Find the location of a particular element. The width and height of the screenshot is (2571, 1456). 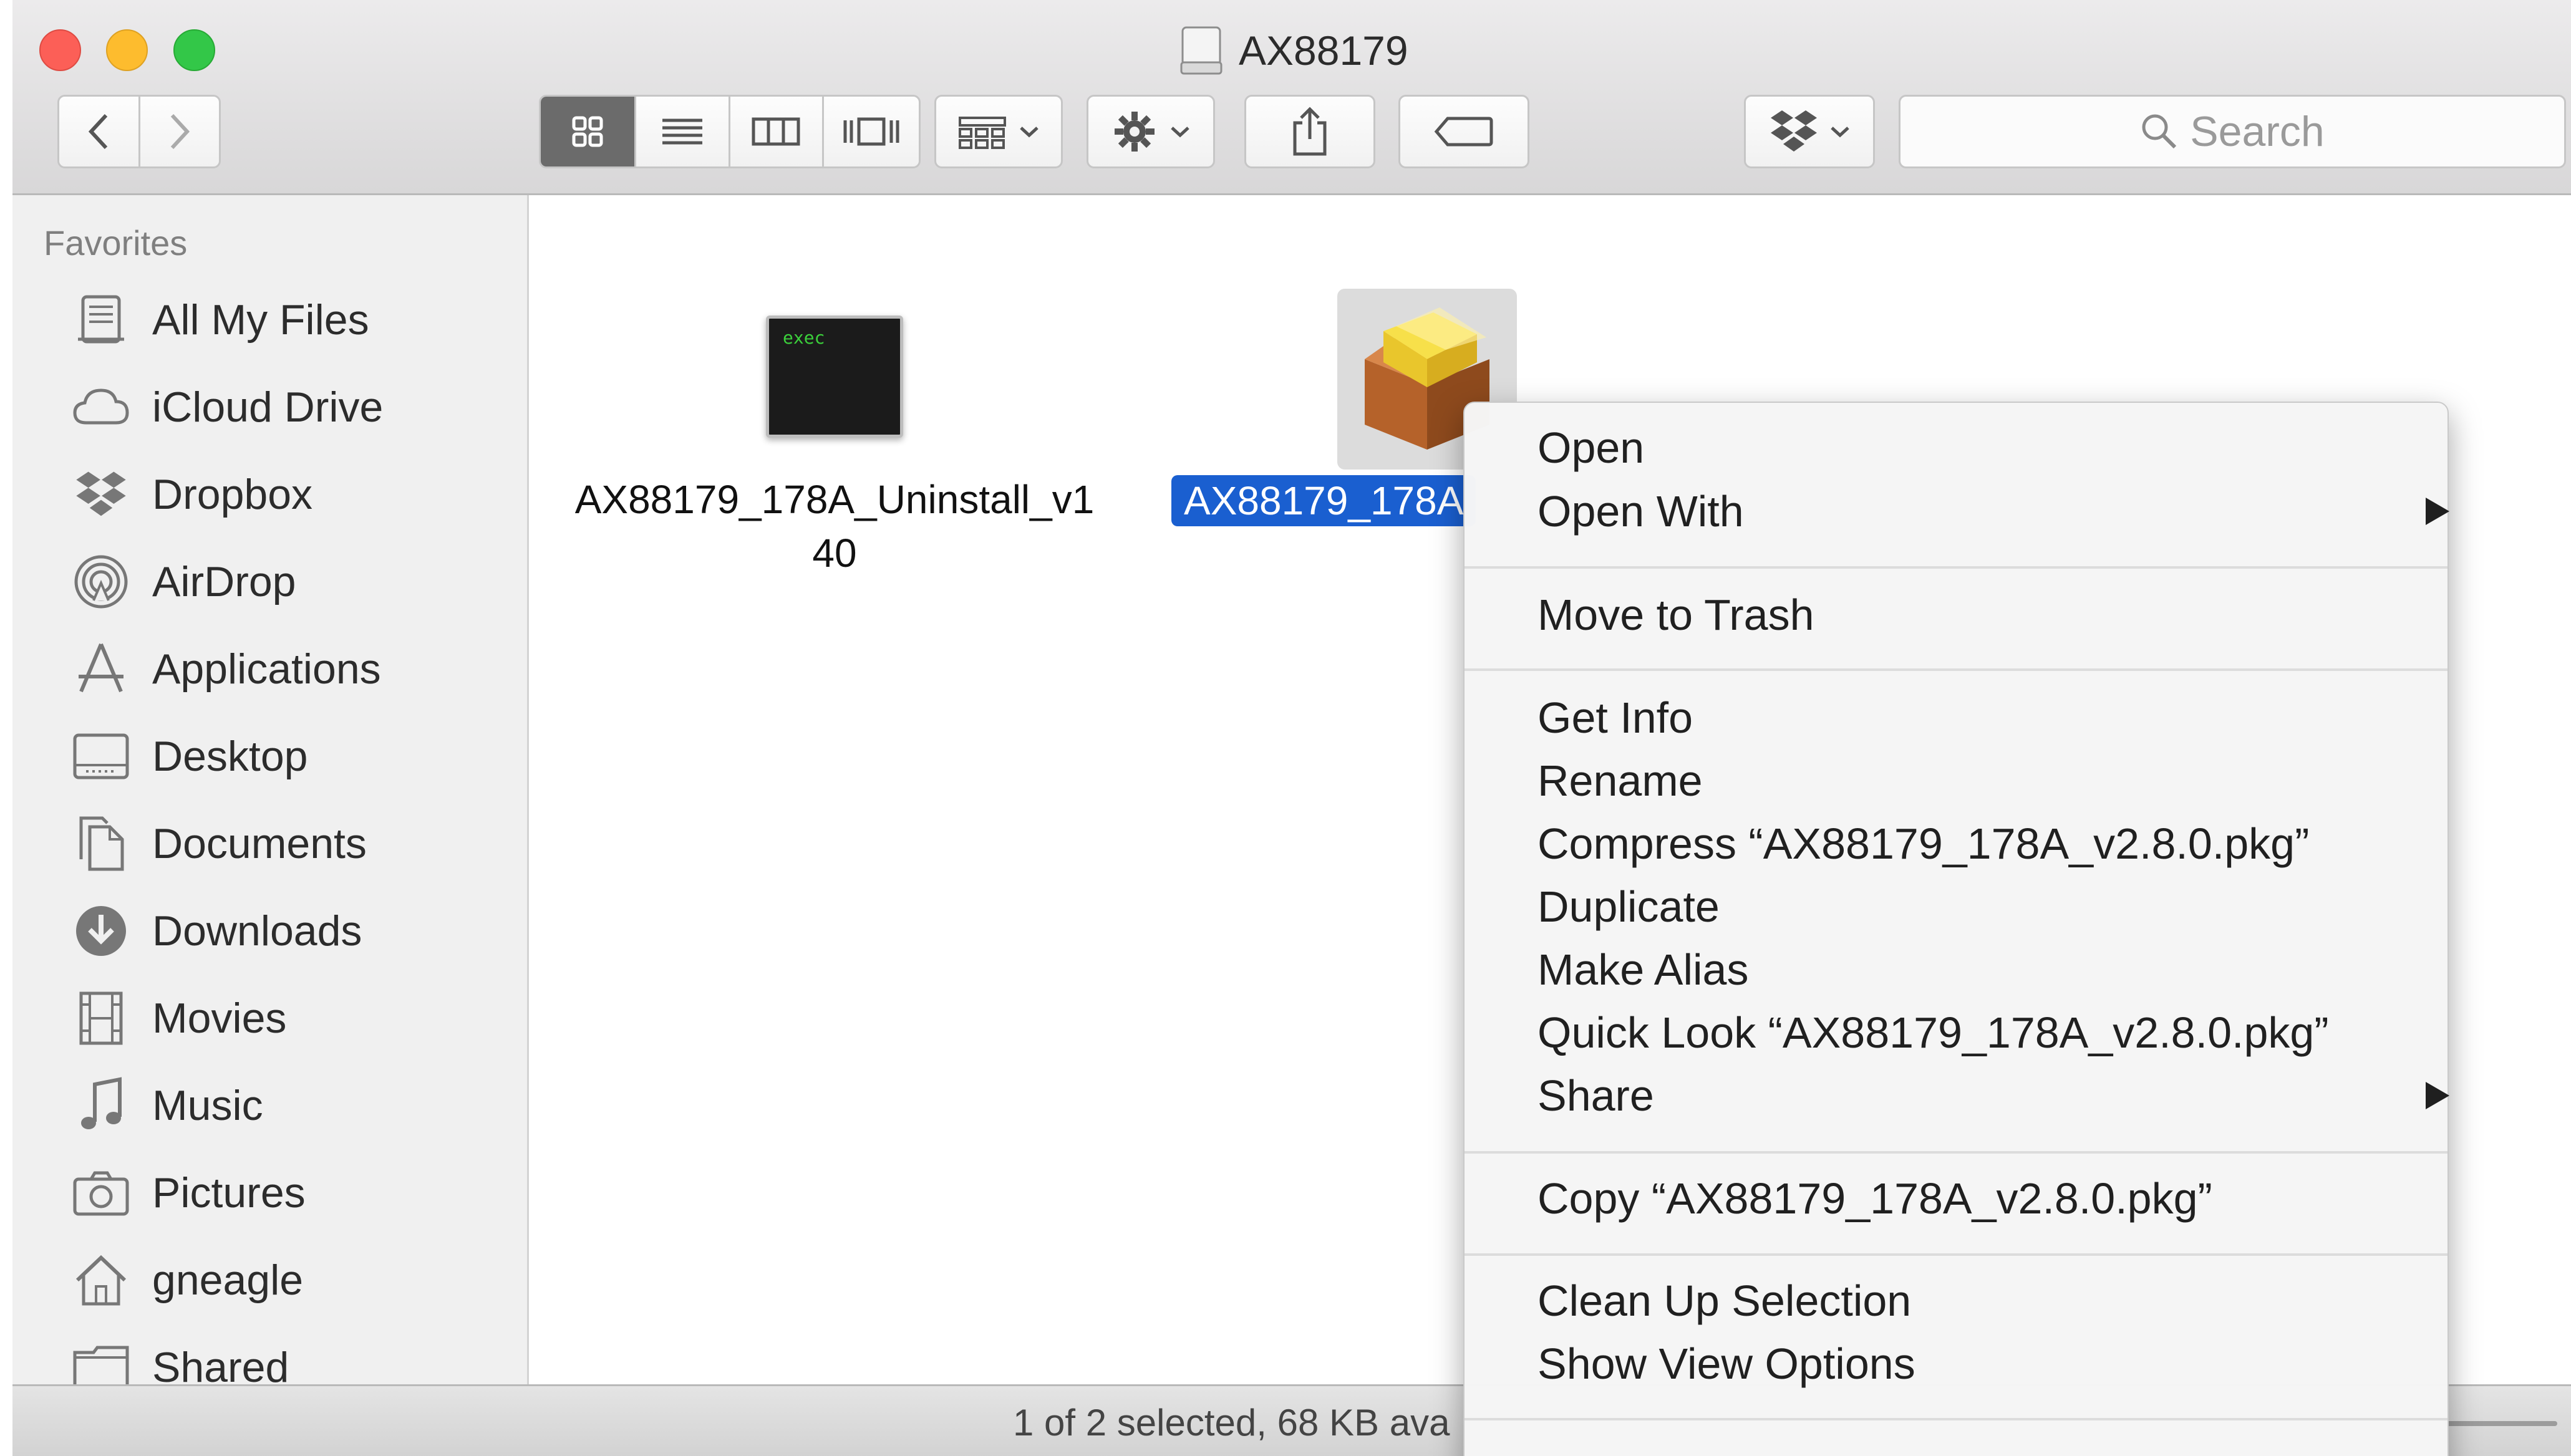

file-name-line2: 40 is located at coordinates (834, 554).